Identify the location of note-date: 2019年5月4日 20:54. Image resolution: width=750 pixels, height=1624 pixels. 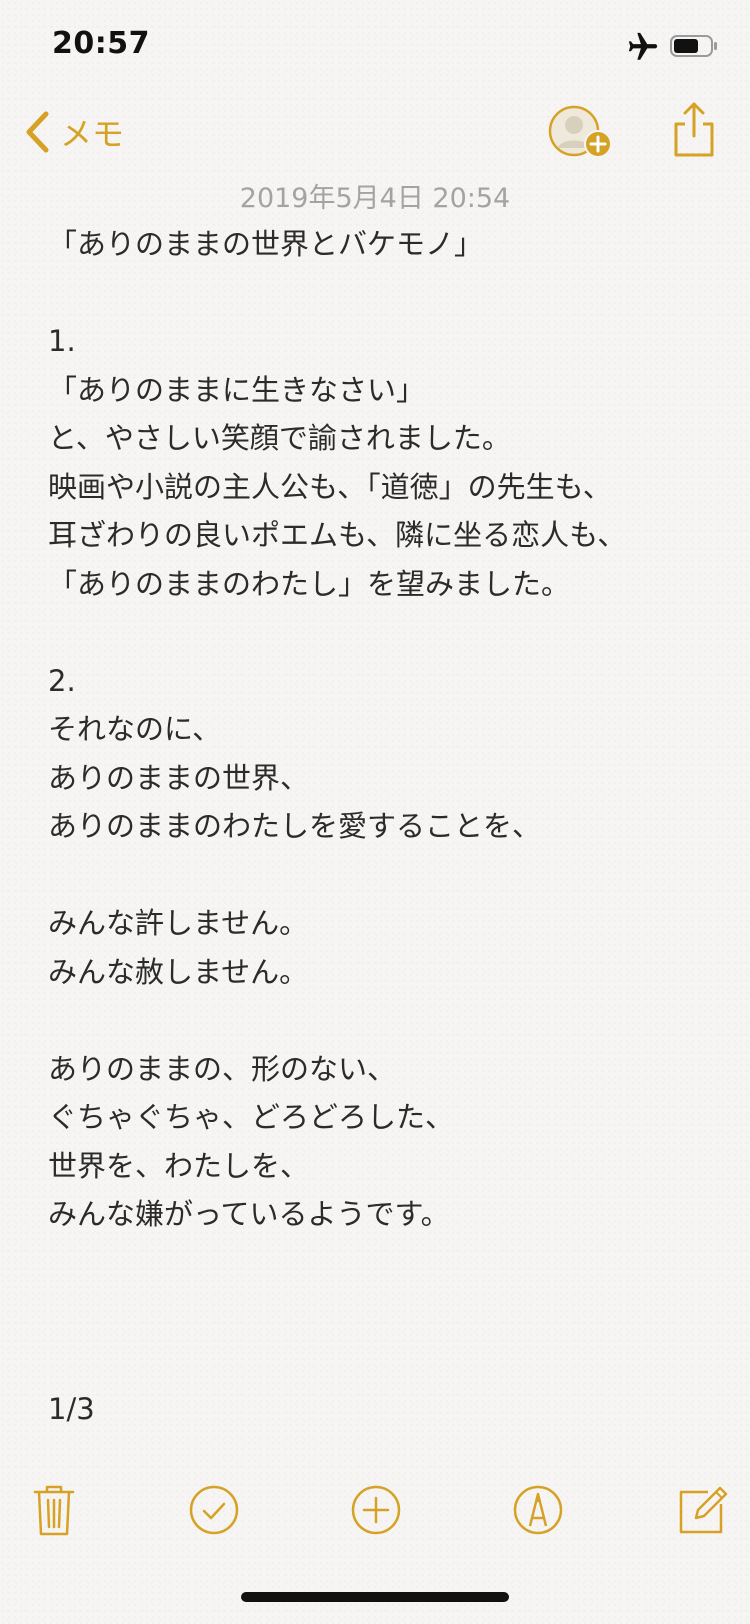
(375, 198).